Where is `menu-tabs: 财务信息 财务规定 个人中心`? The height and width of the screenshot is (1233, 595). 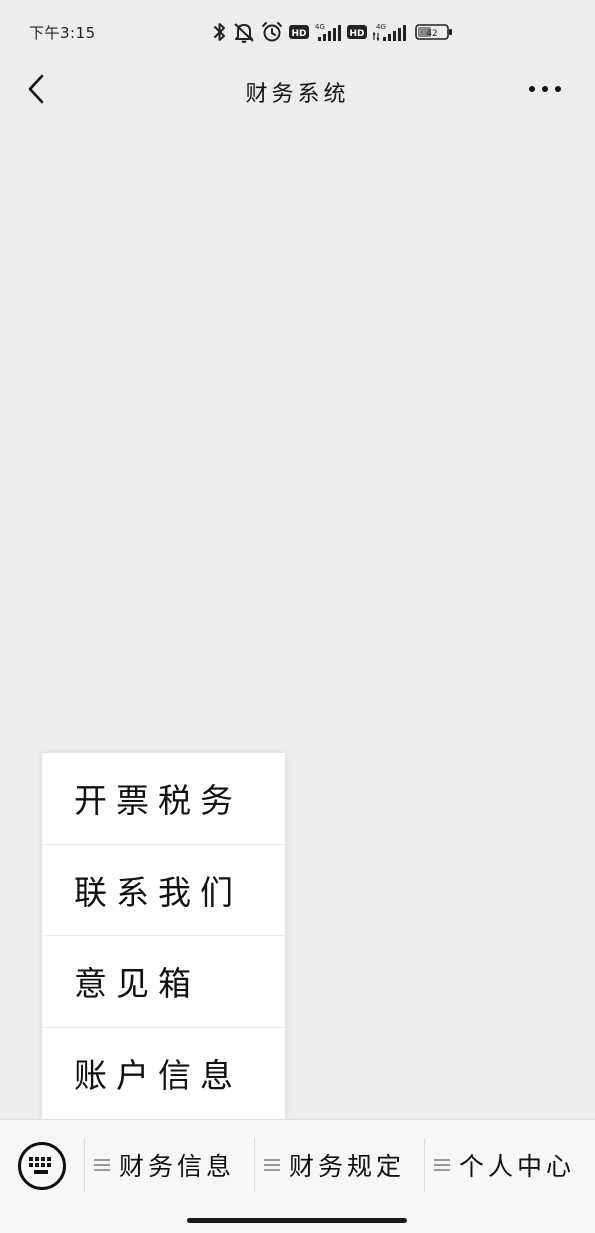
menu-tabs: 财务信息 财务规定 个人中心 is located at coordinates (339, 1165).